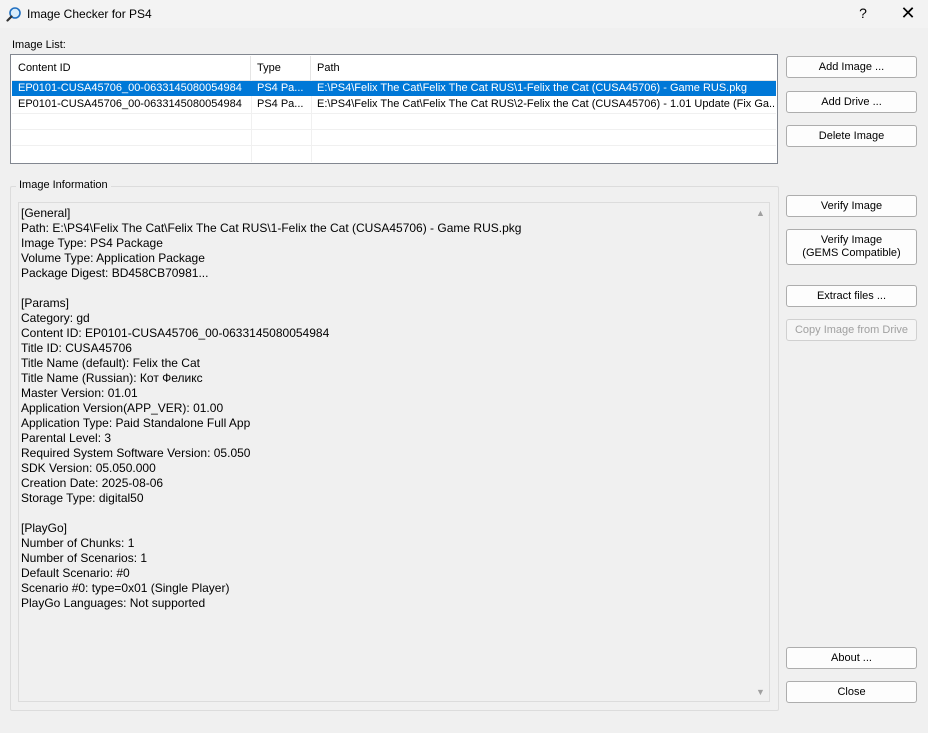 The image size is (928, 733). What do you see at coordinates (851, 206) in the screenshot?
I see `verify-image-button: Verify Image` at bounding box center [851, 206].